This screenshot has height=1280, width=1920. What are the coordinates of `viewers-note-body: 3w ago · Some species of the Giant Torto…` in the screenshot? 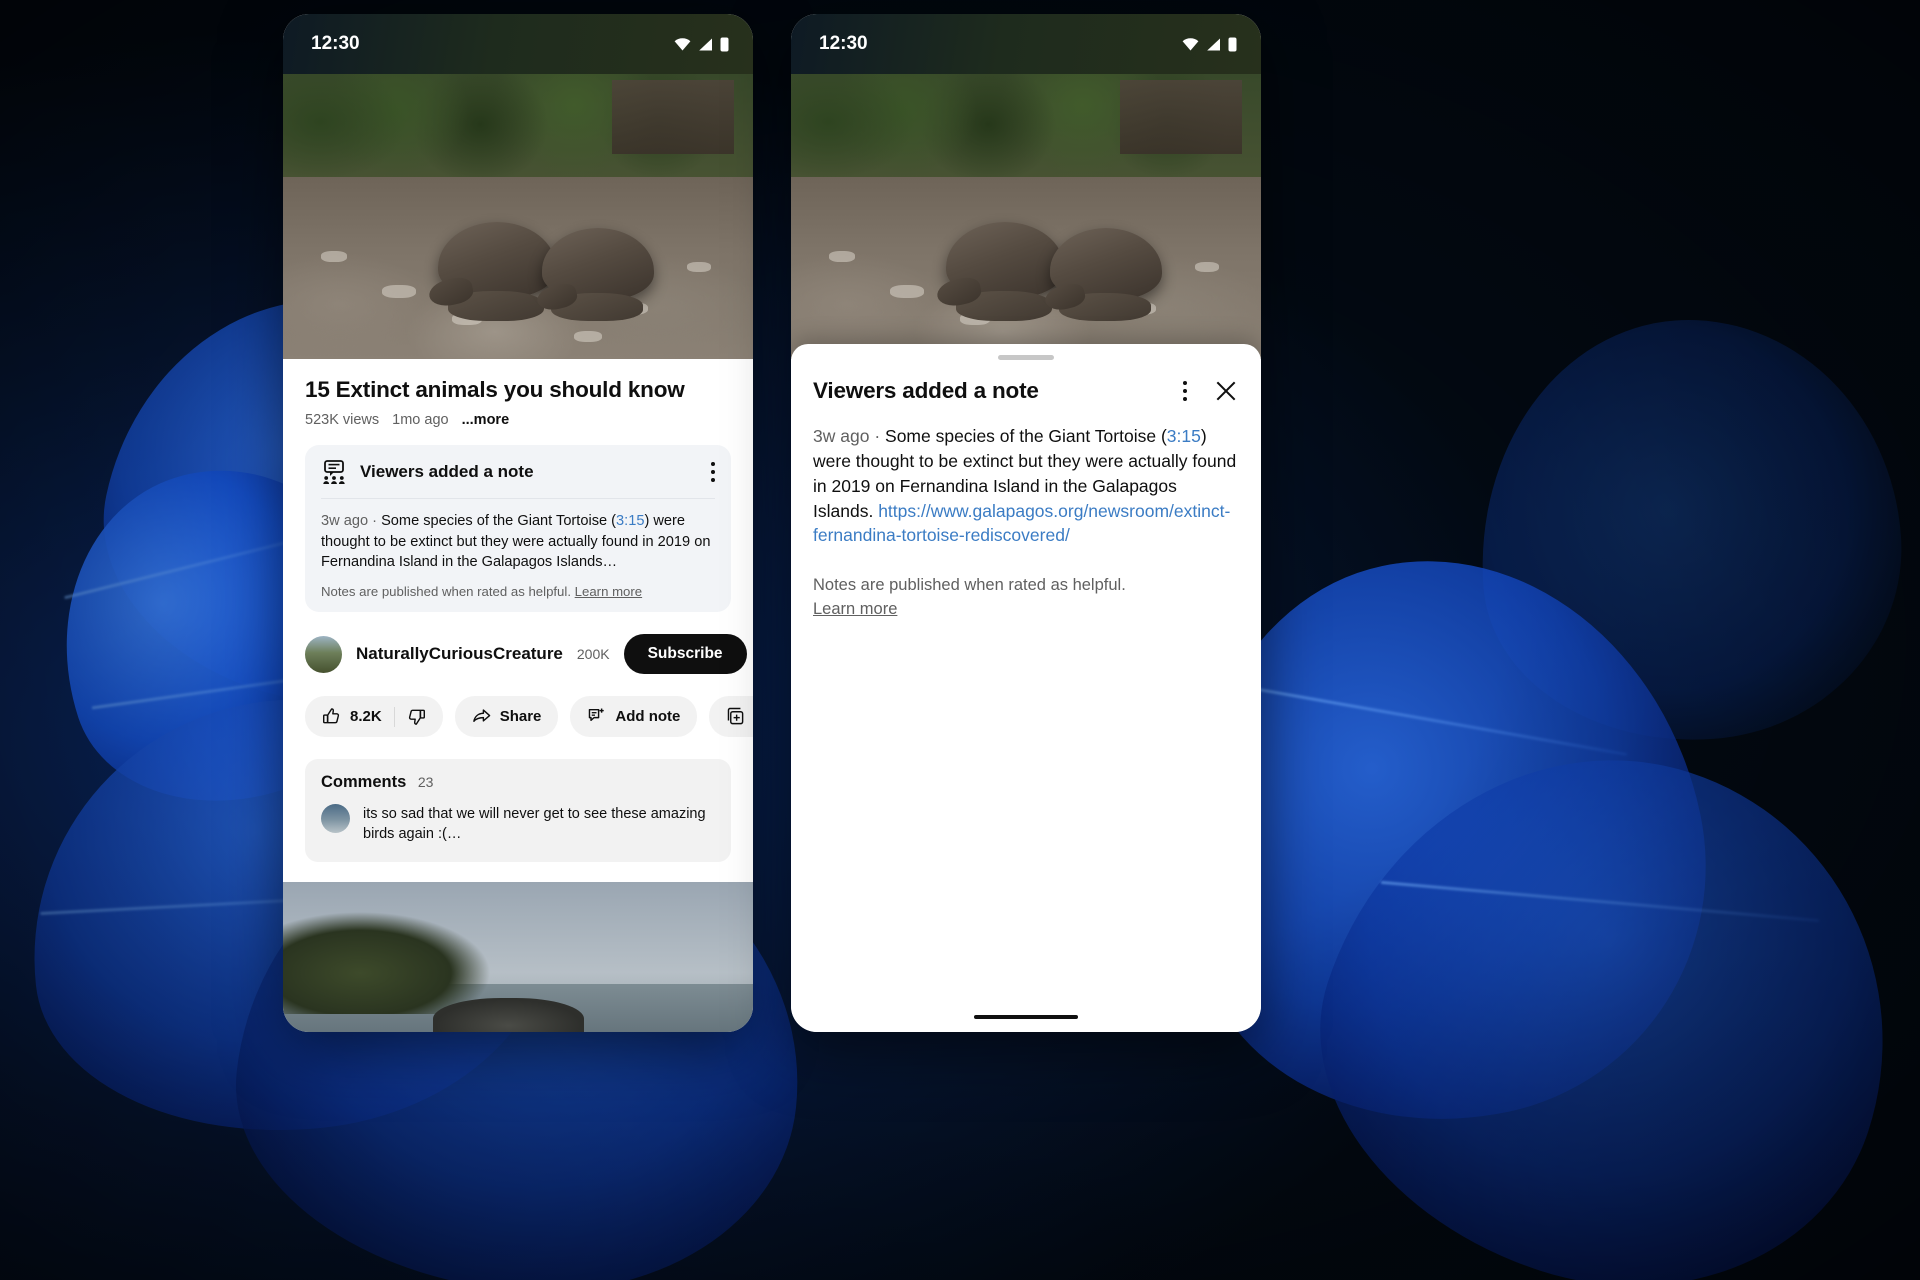 It's located at (518, 542).